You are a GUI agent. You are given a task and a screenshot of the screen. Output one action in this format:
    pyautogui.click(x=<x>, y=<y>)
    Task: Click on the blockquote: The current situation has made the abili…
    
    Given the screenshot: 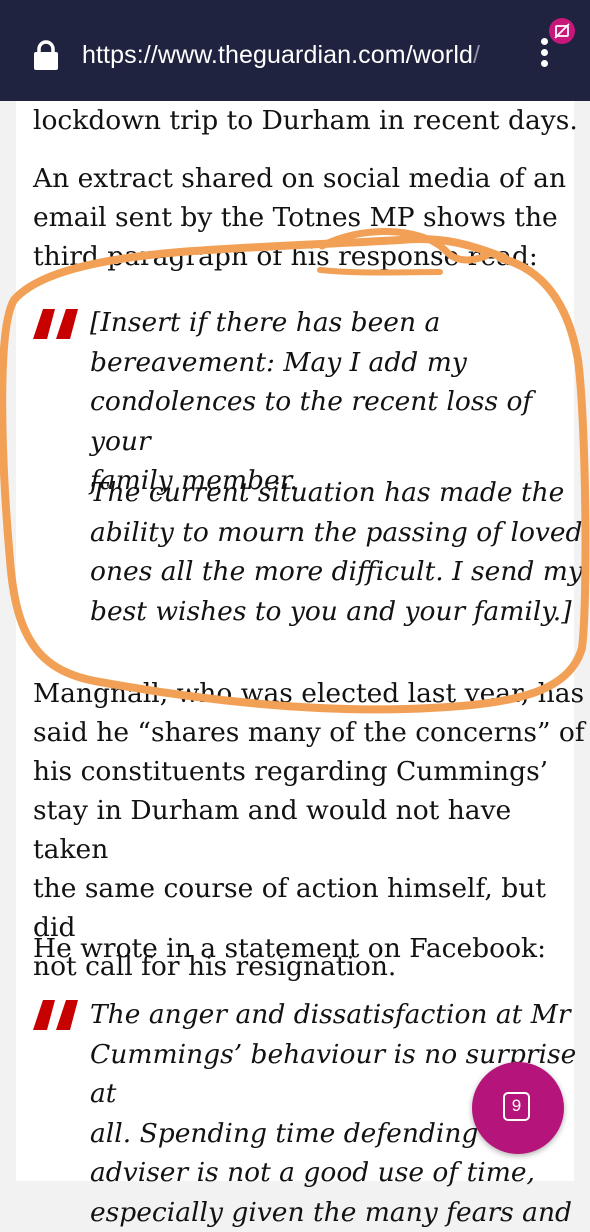 What is the action you would take?
    pyautogui.click(x=336, y=552)
    